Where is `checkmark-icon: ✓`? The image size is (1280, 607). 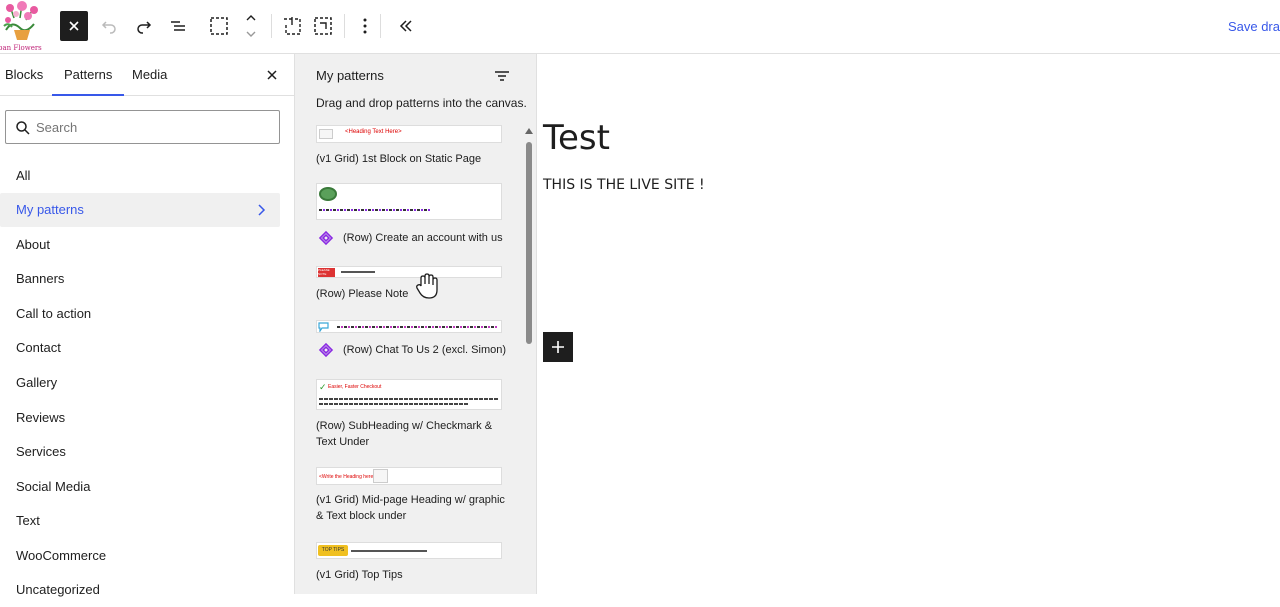 checkmark-icon: ✓ is located at coordinates (323, 387).